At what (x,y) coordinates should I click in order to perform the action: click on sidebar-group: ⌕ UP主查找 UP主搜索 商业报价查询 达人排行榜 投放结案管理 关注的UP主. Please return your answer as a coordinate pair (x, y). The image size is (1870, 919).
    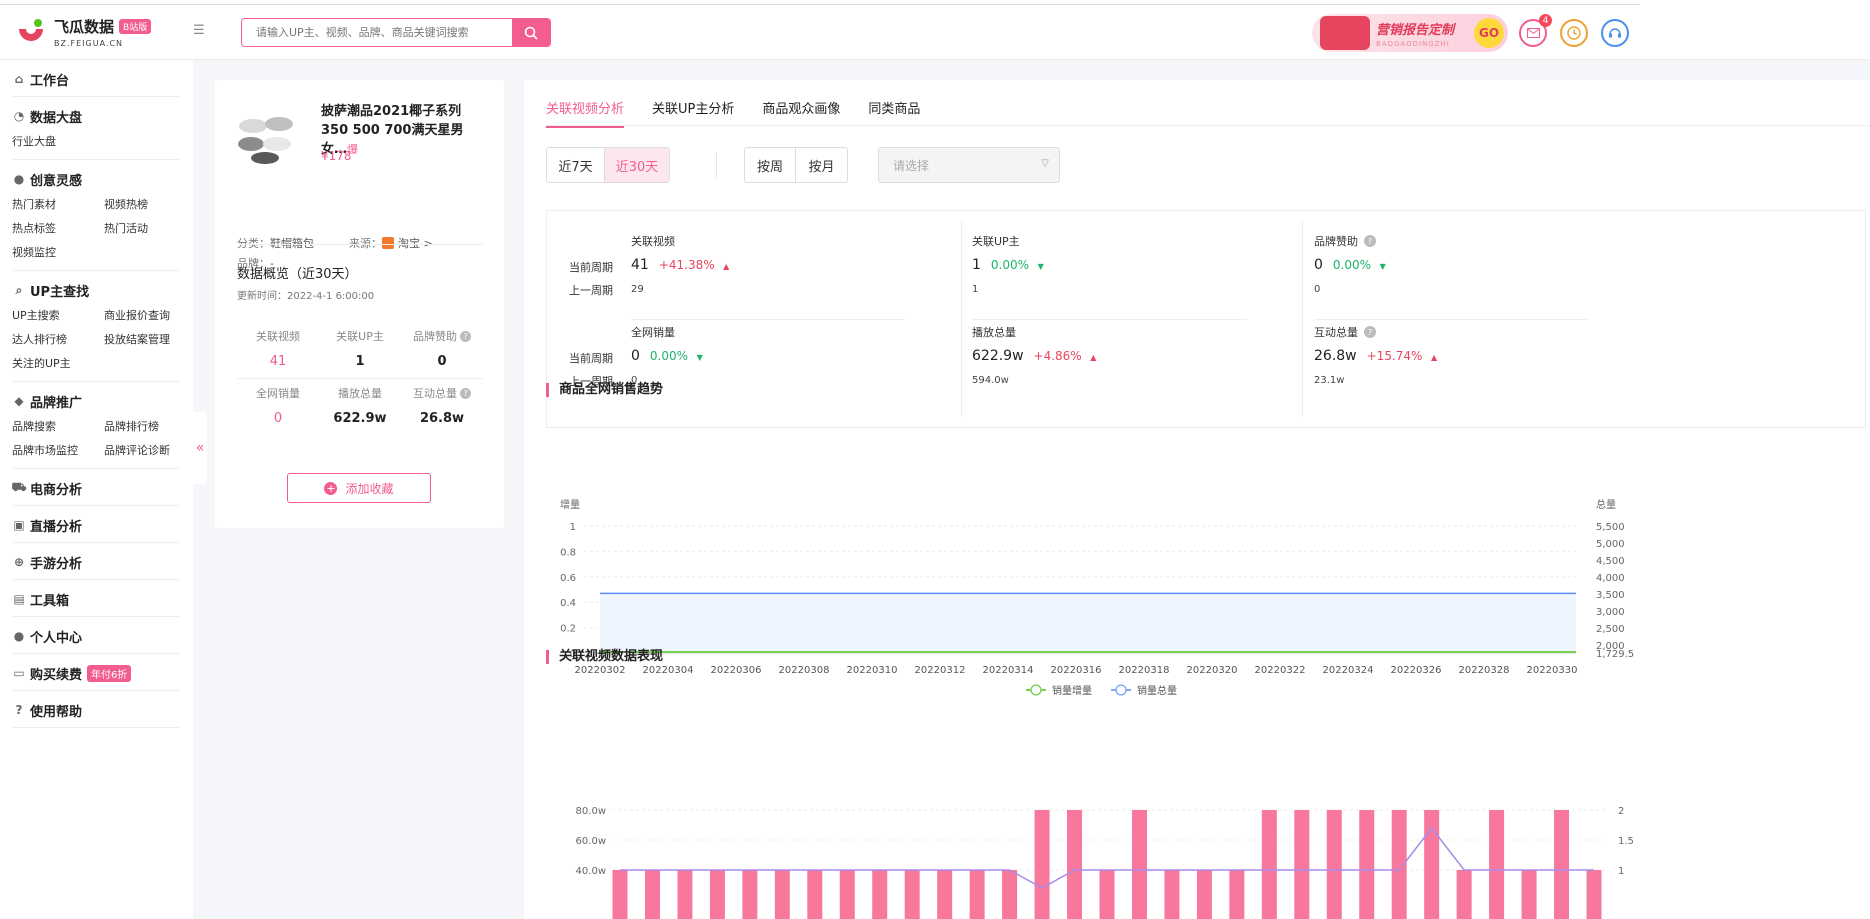
    Looking at the image, I should click on (96, 326).